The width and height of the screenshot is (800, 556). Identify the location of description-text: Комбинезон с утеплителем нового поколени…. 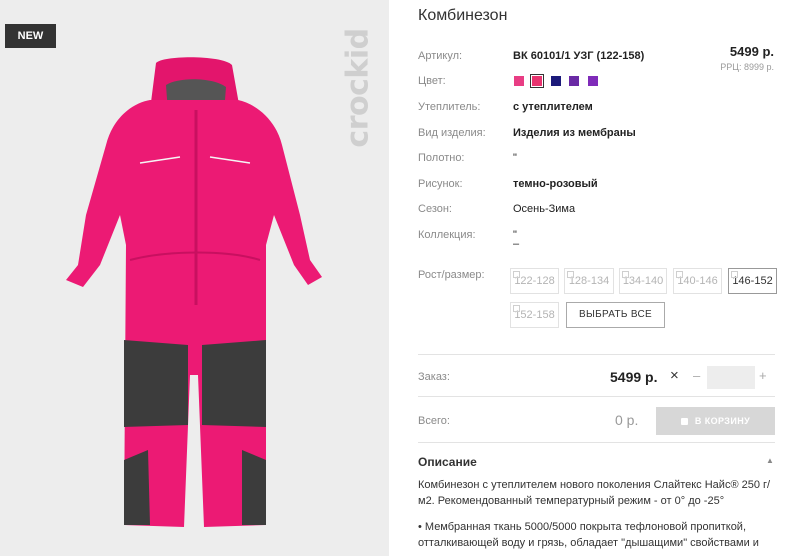
(594, 493).